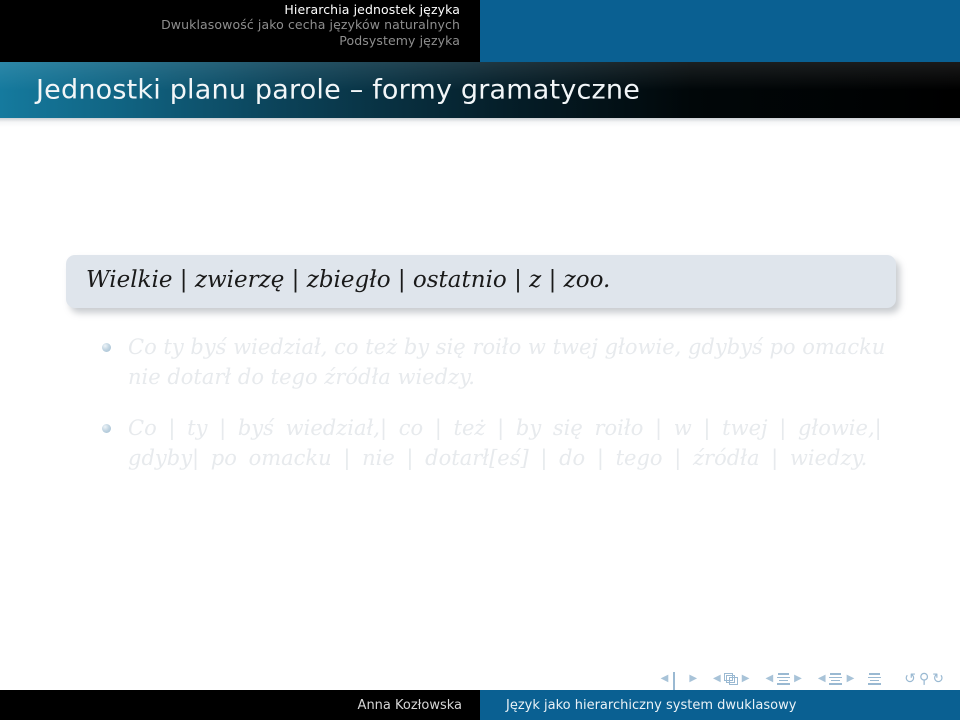  I want to click on section-navigation-group: ◀ ▶, so click(836, 679).